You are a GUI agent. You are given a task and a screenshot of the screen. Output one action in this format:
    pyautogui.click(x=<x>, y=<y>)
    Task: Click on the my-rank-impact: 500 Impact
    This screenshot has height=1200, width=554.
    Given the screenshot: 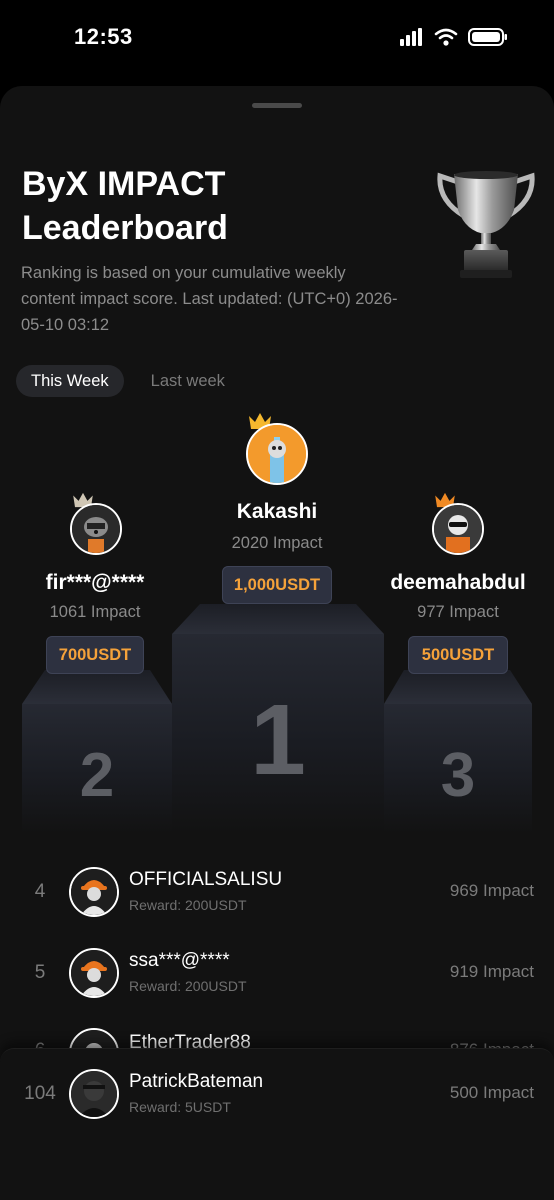 What is the action you would take?
    pyautogui.click(x=491, y=1092)
    